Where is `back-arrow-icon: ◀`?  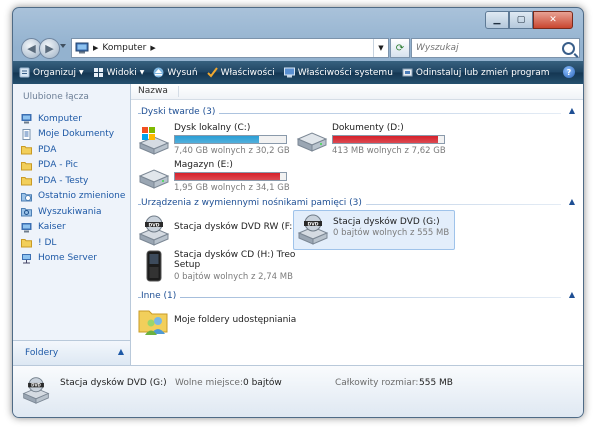
back-arrow-icon: ◀ is located at coordinates (31, 48).